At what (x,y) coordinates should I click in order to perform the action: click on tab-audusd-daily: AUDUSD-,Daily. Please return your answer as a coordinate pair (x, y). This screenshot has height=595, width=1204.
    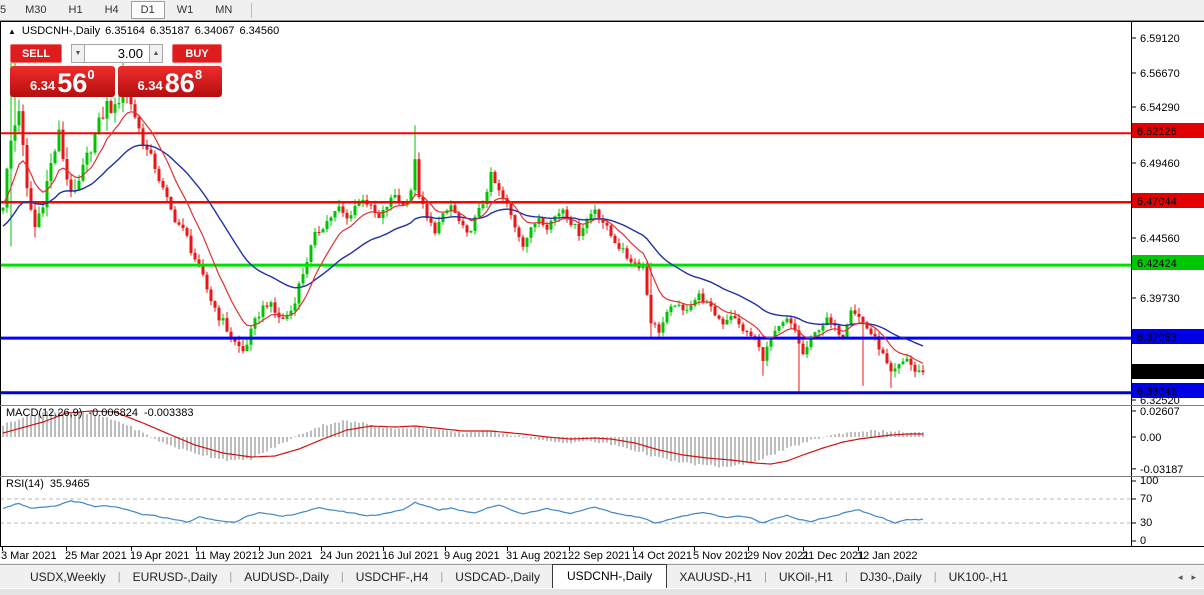
    Looking at the image, I should click on (286, 578).